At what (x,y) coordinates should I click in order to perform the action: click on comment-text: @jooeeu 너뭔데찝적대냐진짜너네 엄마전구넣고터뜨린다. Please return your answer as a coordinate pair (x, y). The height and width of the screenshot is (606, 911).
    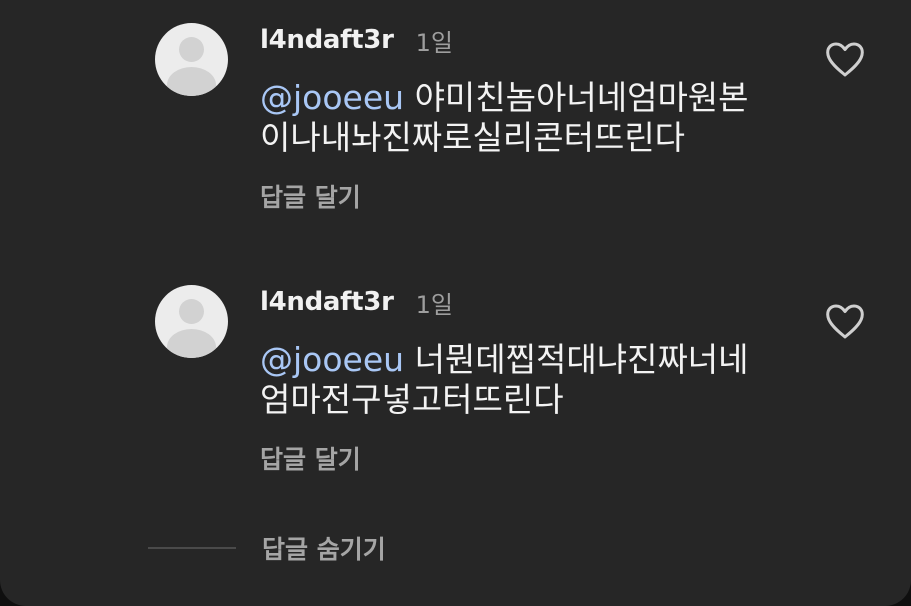
    Looking at the image, I should click on (530, 380).